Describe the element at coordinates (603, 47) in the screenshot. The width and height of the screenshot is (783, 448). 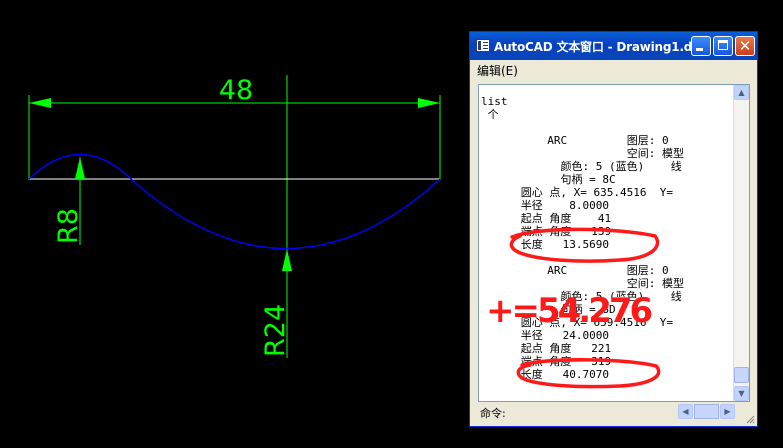
I see `window-title: AutoCAD 文本窗口 - Drawing1.dwg` at that location.